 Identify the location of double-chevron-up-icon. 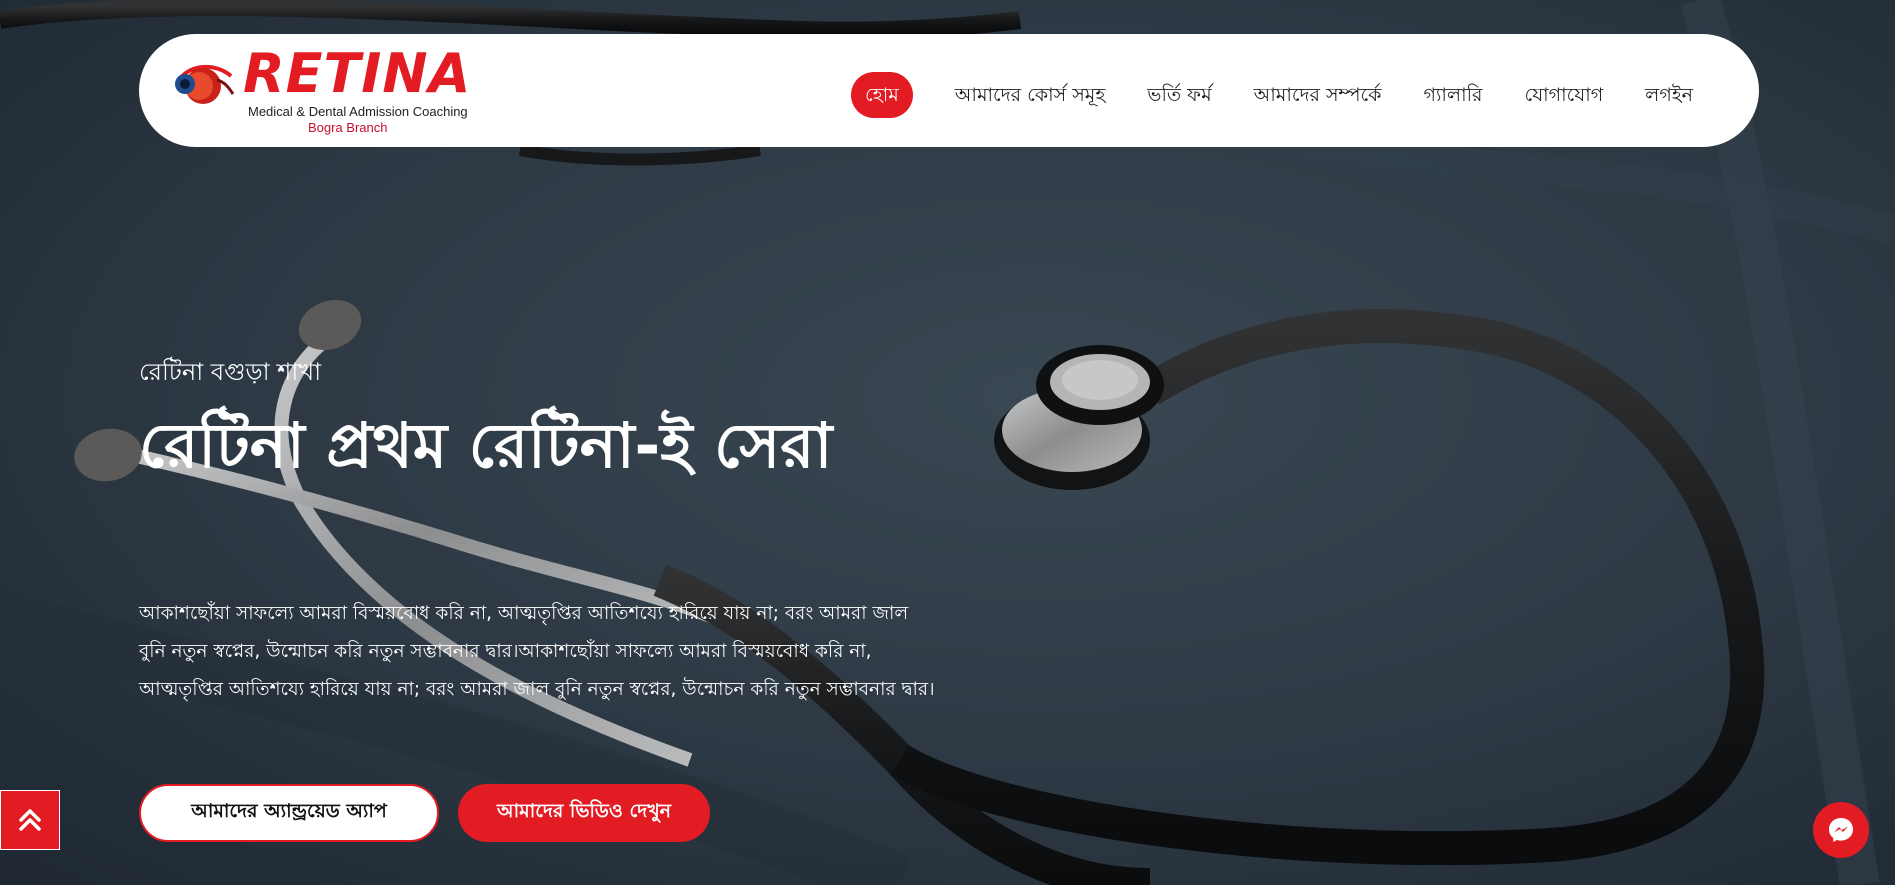
(30, 820).